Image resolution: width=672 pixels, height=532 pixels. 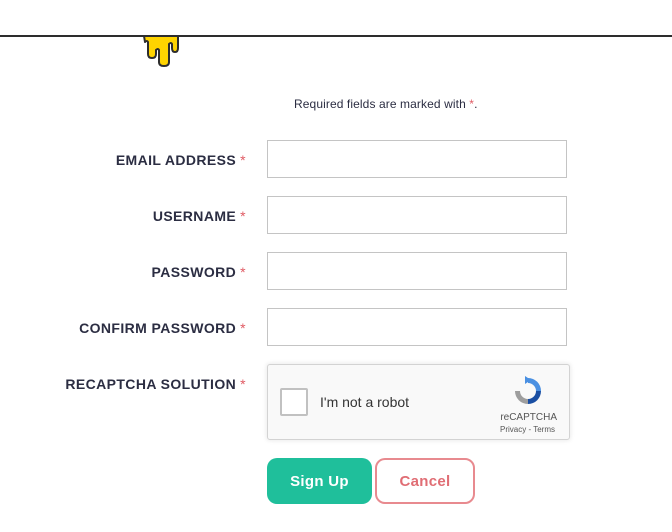 What do you see at coordinates (198, 272) in the screenshot?
I see `password-label: PASSWORD *` at bounding box center [198, 272].